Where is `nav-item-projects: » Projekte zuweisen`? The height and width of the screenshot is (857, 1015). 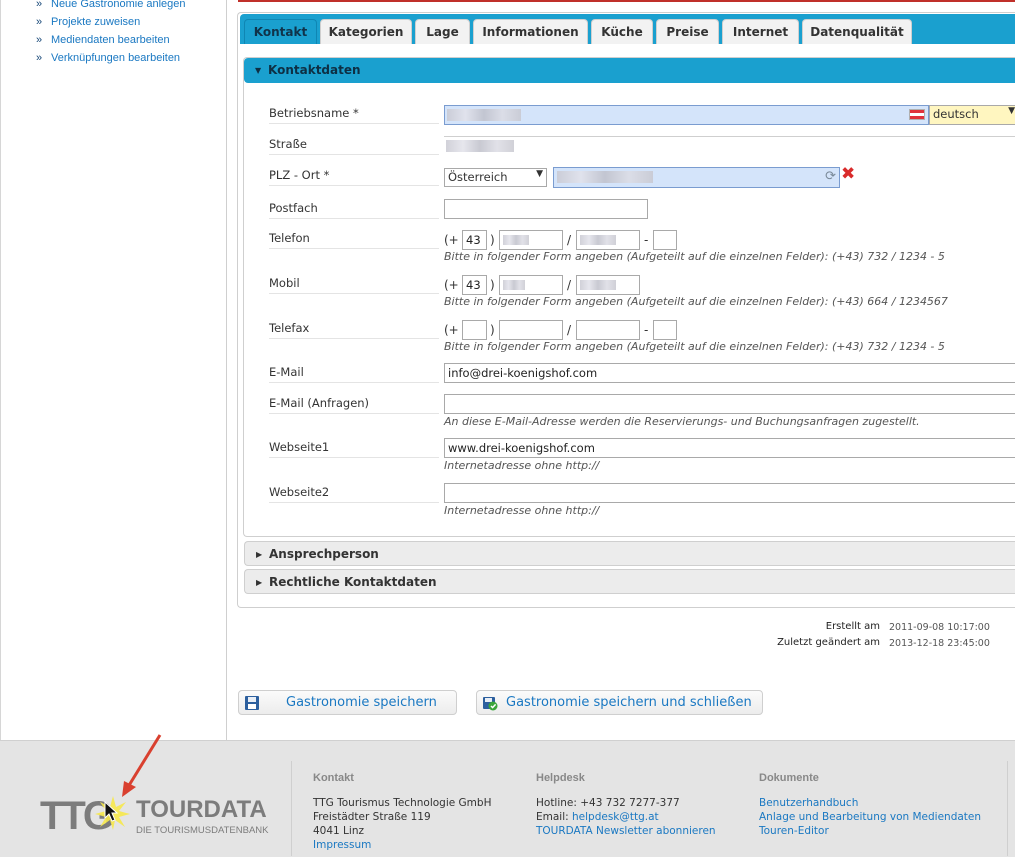 nav-item-projects: » Projekte zuweisen is located at coordinates (111, 22).